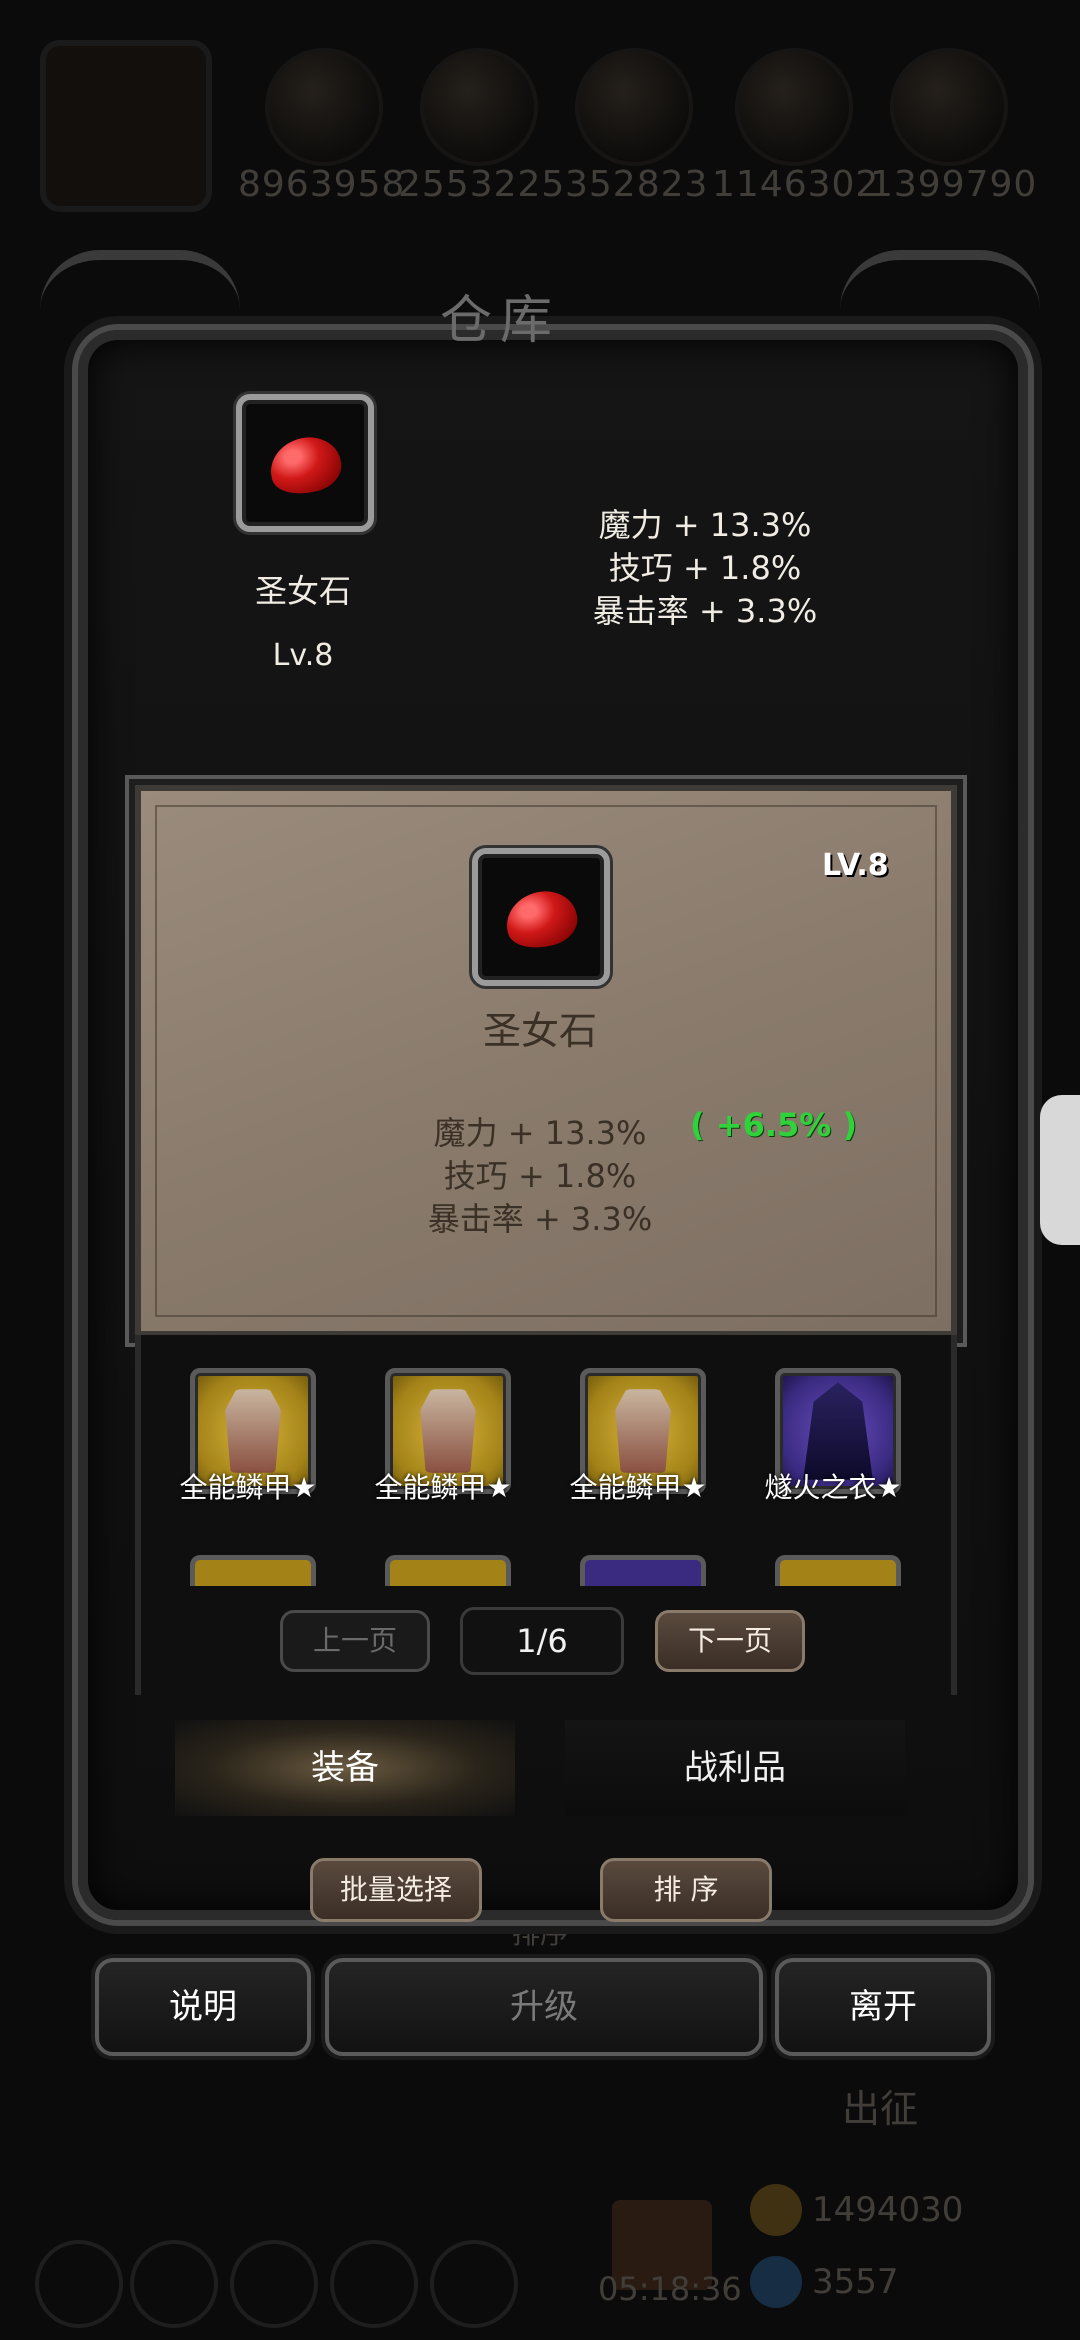 The image size is (1080, 2340). What do you see at coordinates (544, 2007) in the screenshot?
I see `upgrade-button: 升级` at bounding box center [544, 2007].